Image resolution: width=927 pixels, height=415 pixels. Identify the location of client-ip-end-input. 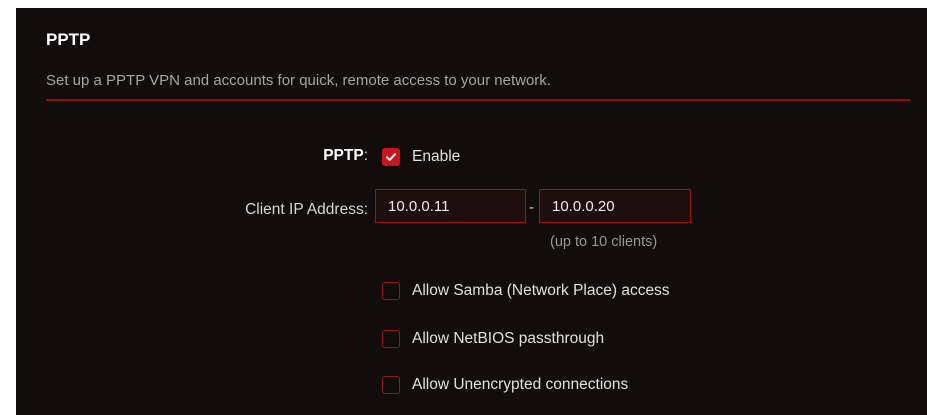
(615, 206).